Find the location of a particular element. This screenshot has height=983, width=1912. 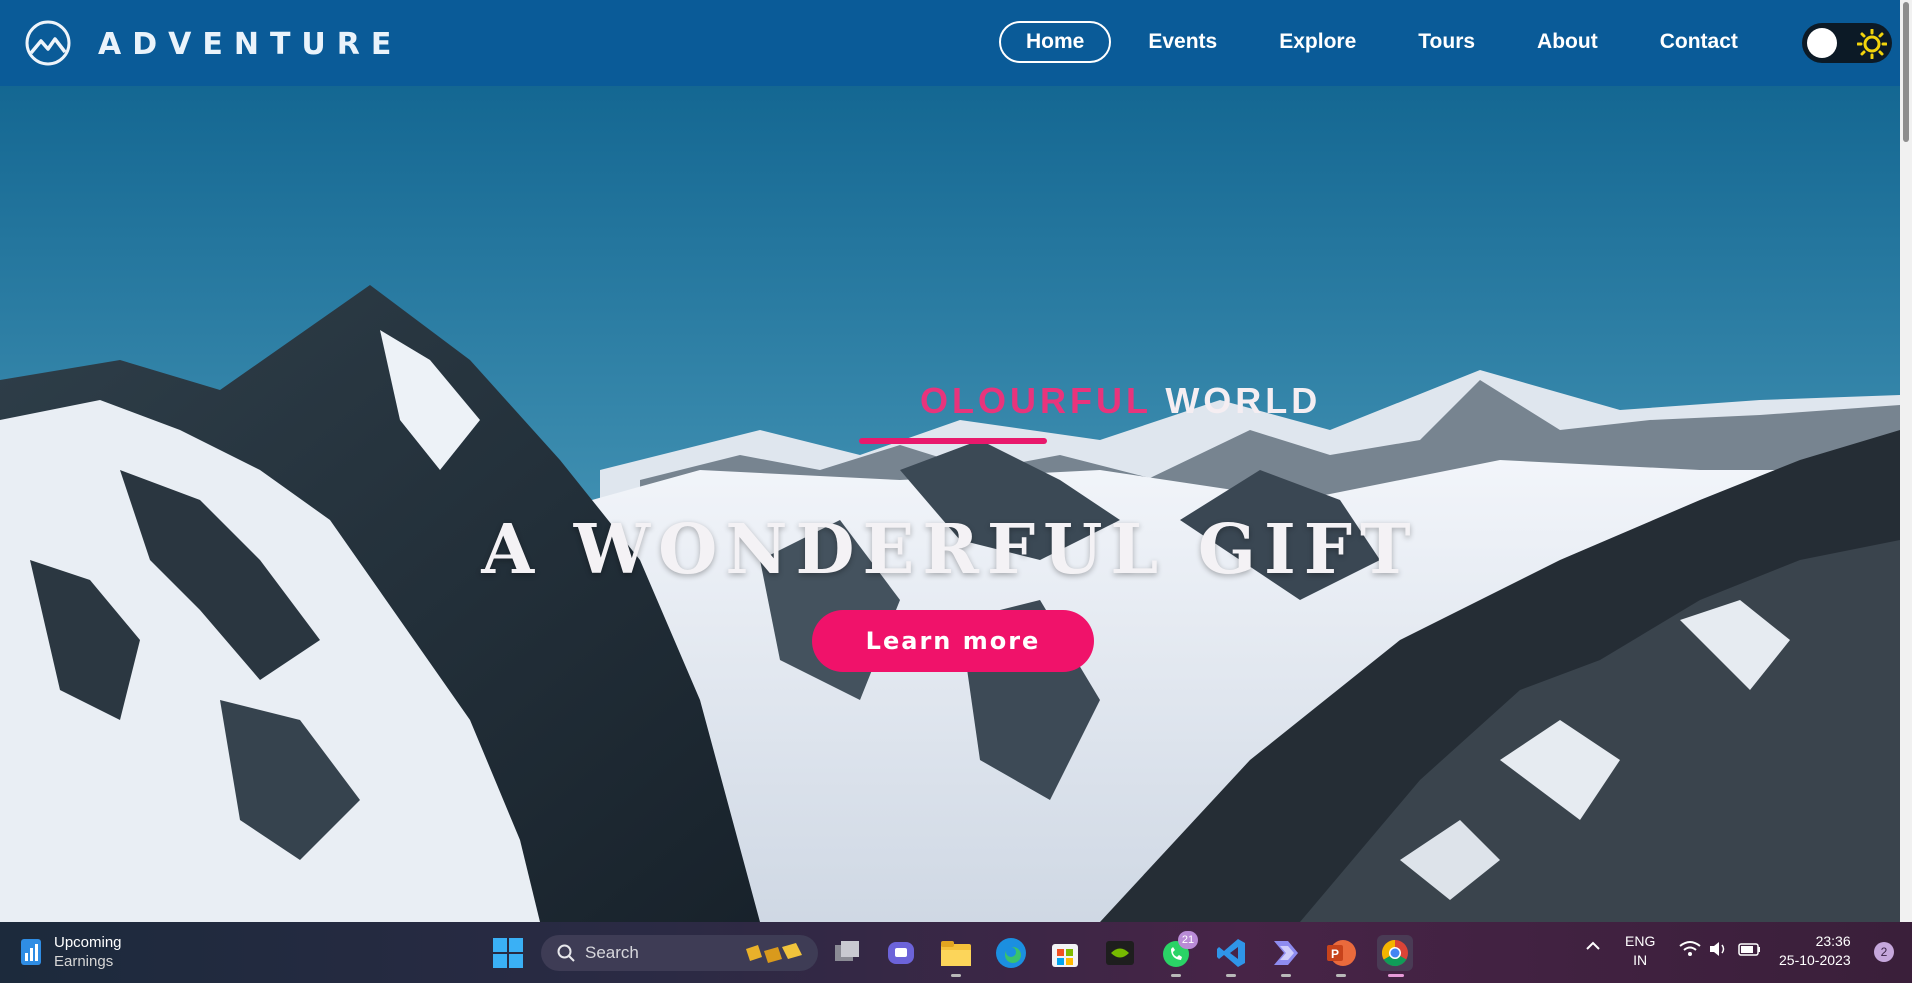

learn-more-button: Learn more is located at coordinates (953, 641).